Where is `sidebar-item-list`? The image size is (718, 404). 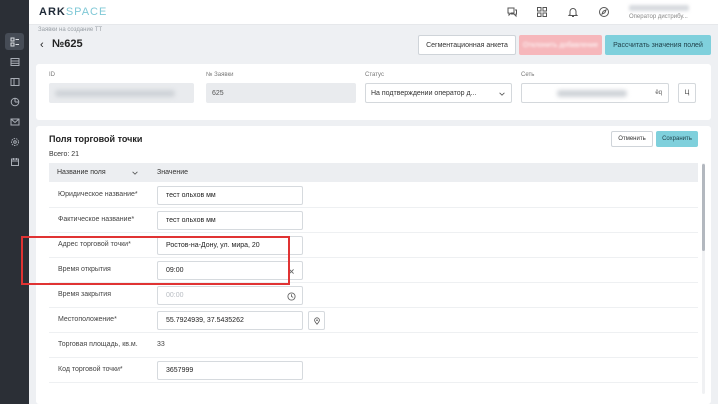 sidebar-item-list is located at coordinates (14, 61).